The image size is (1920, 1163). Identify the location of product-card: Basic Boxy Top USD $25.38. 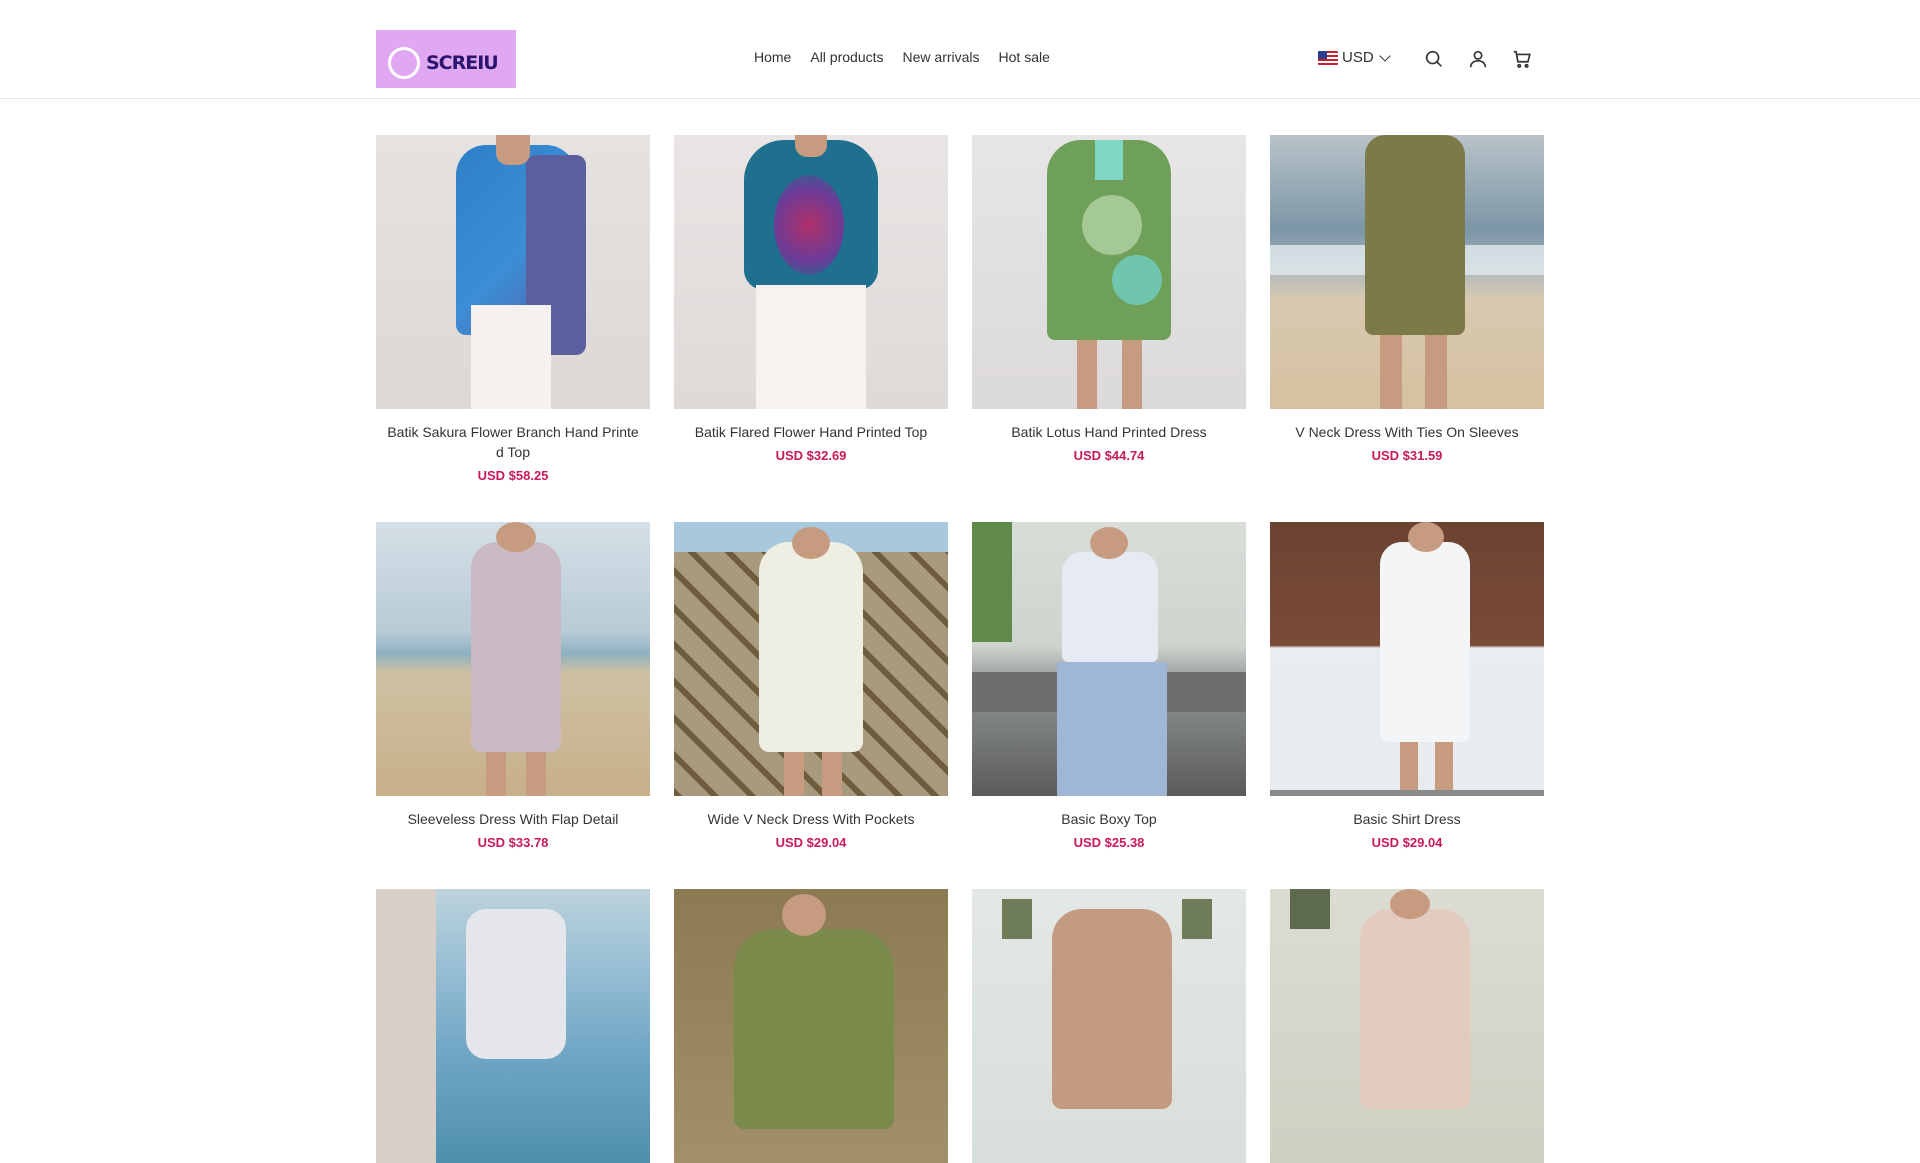
(1109, 686).